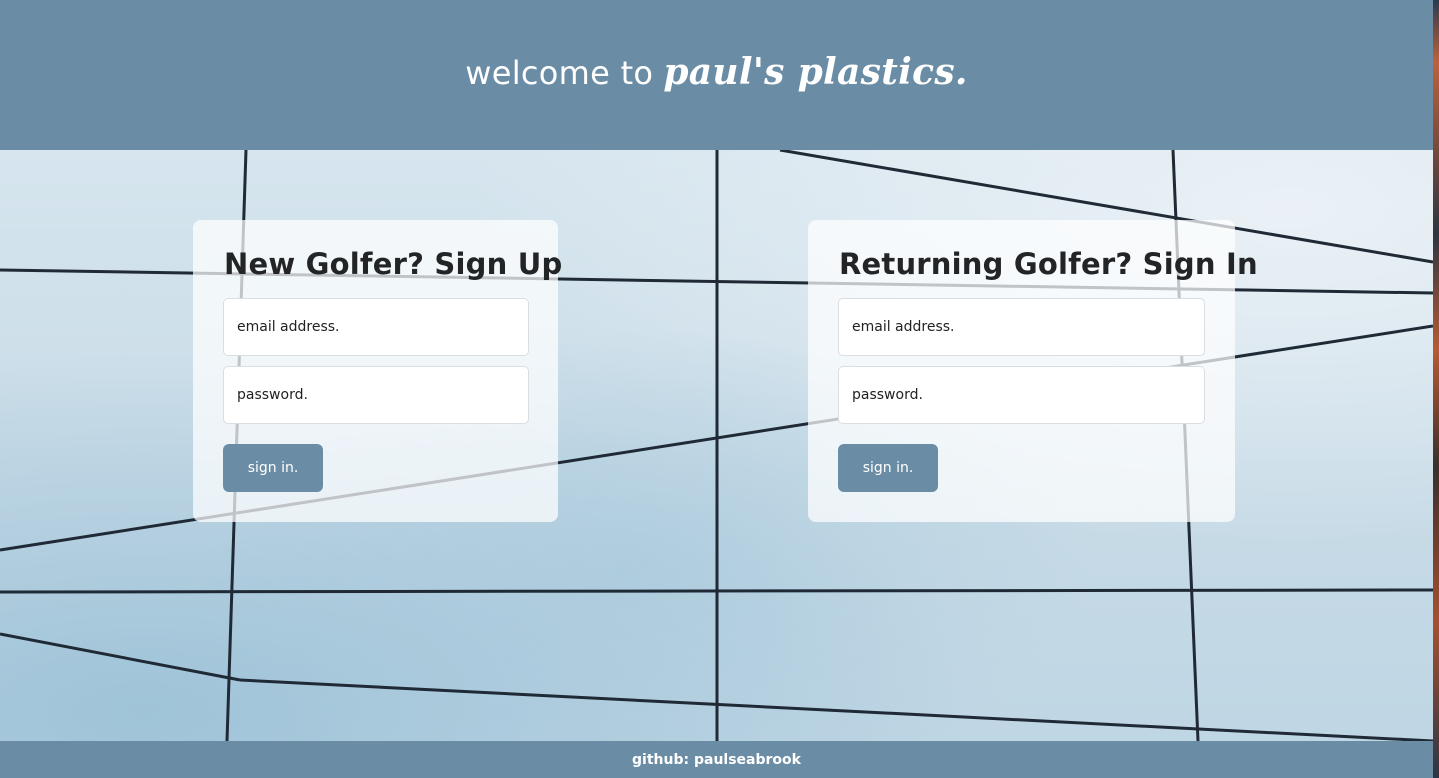  I want to click on signin-submit-button: sign in., so click(888, 468).